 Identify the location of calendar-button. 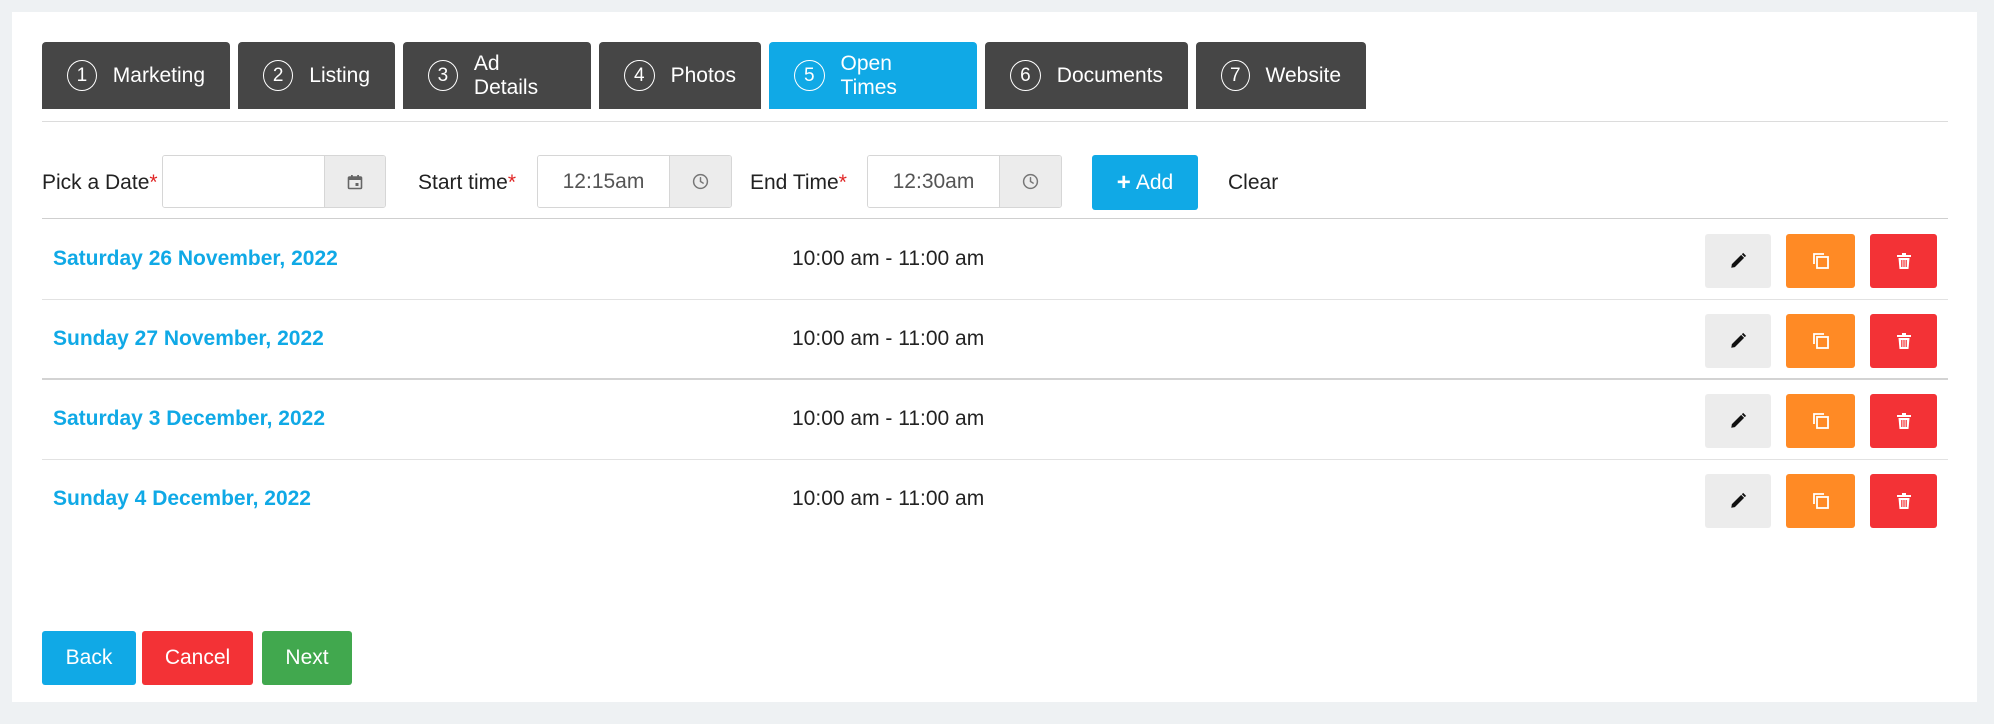
(354, 181).